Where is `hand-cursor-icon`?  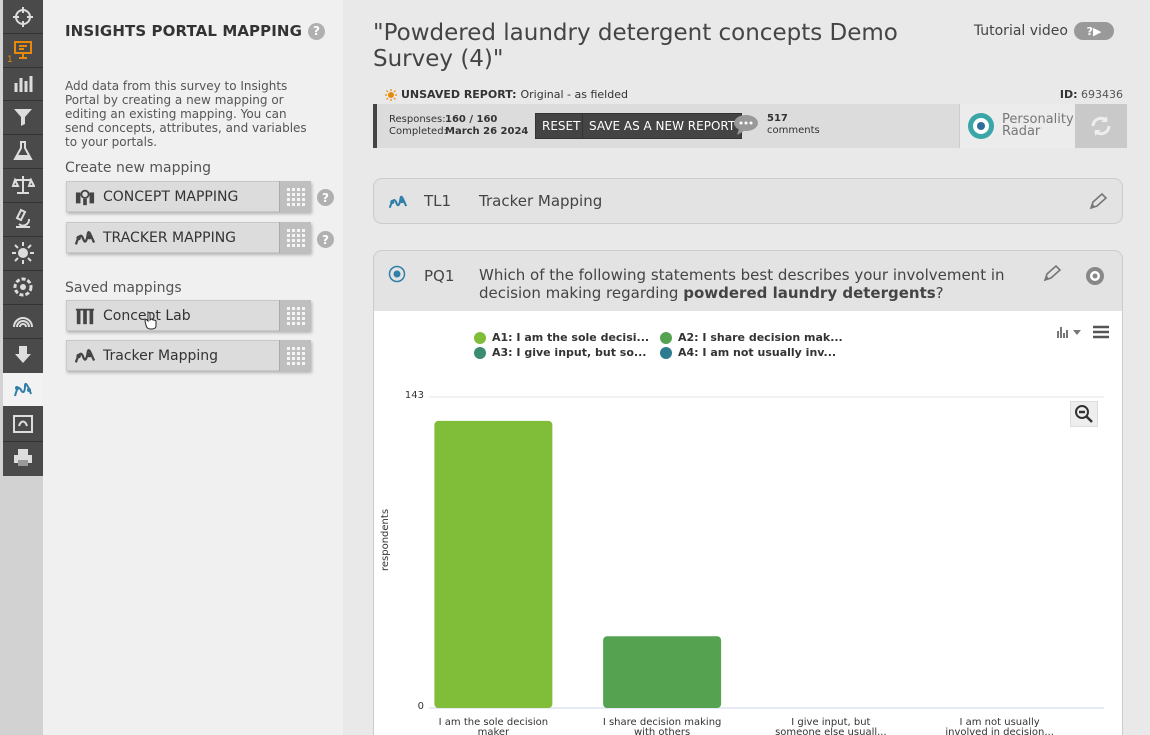
hand-cursor-icon is located at coordinates (150, 320).